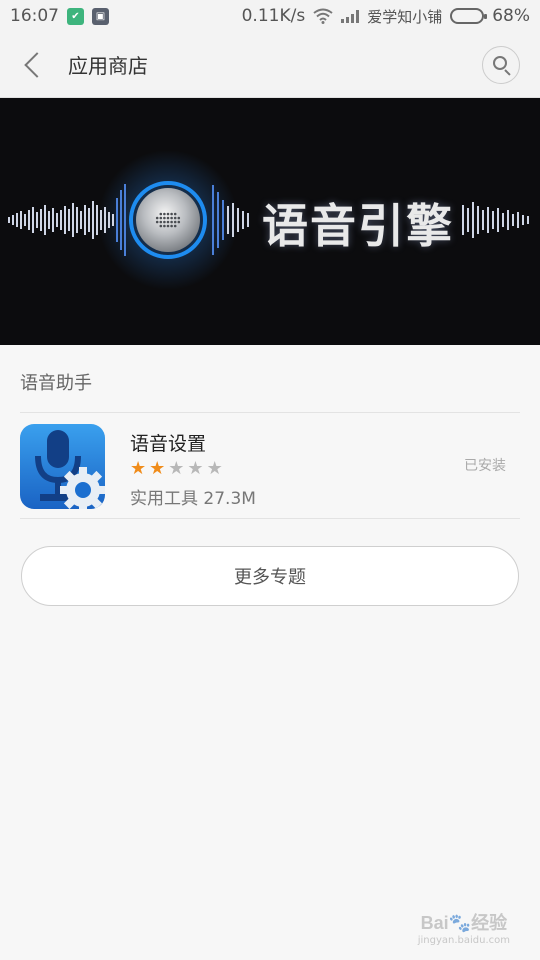 This screenshot has height=960, width=540. I want to click on app-list-item: 语音设置 ★★★★★ 实用工具 27.3M 已安装, so click(270, 466).